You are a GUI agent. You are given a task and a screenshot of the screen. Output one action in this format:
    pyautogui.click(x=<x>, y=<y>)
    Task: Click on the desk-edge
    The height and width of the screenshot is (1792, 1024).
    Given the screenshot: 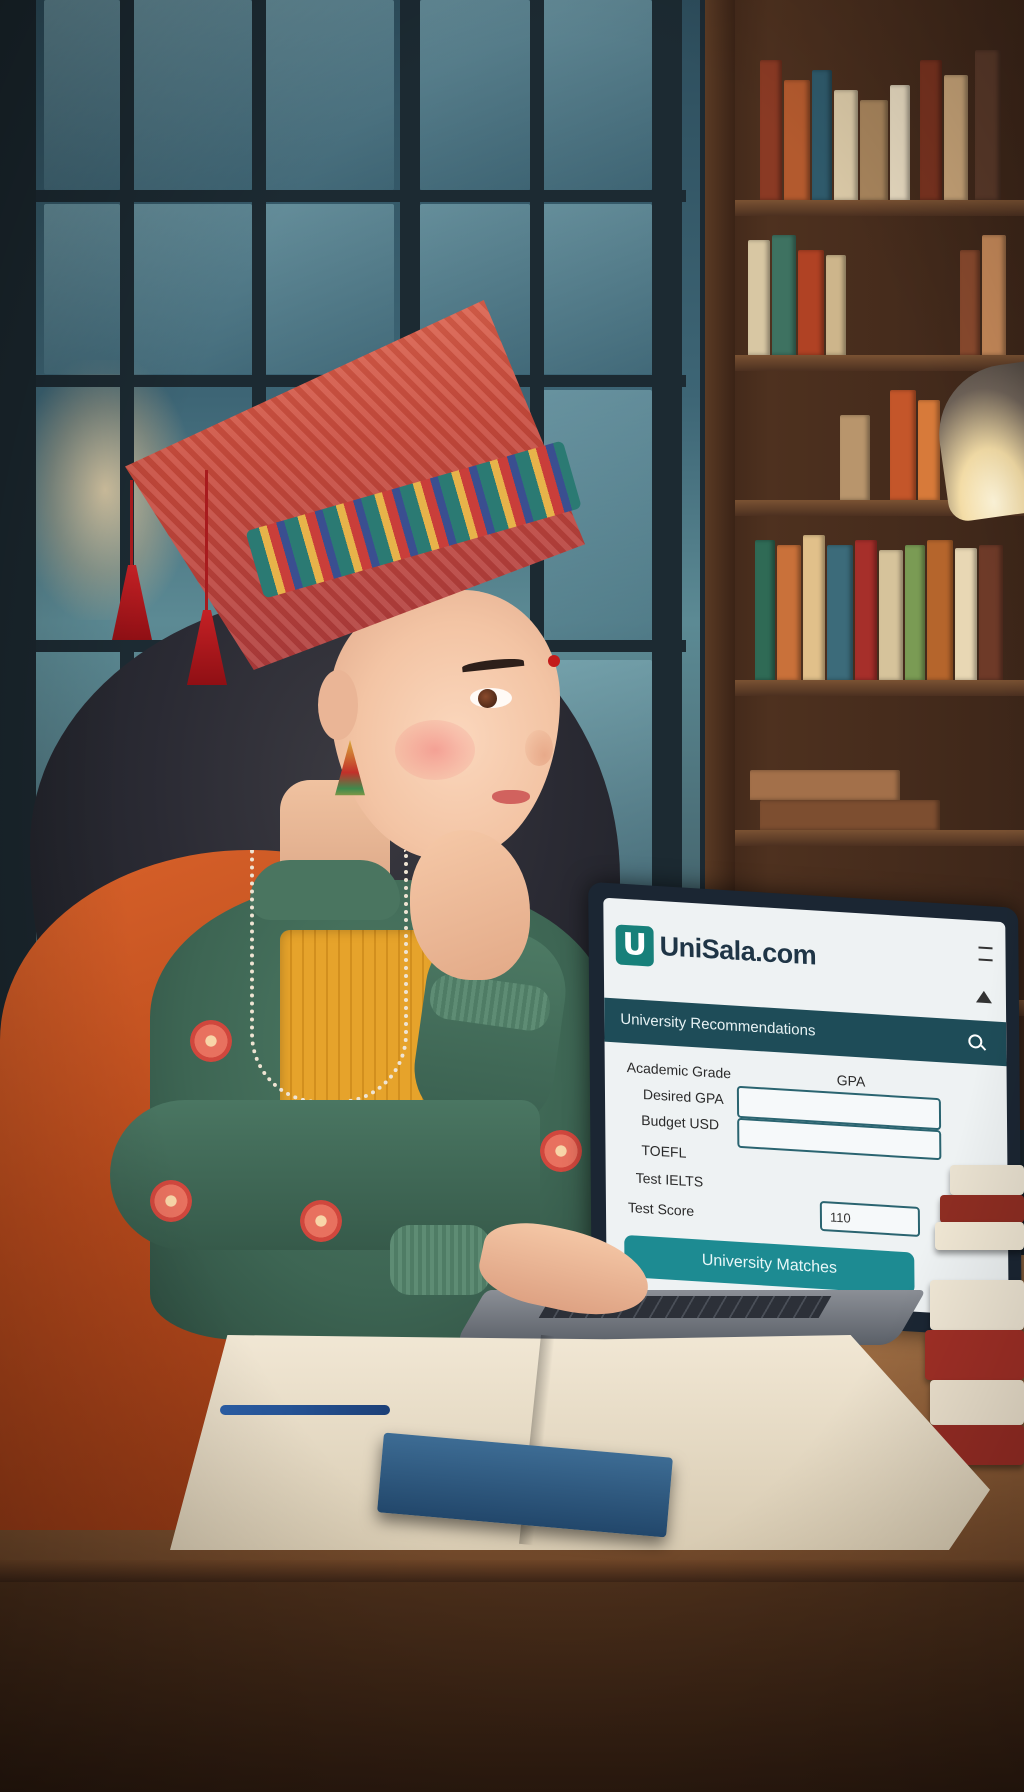 What is the action you would take?
    pyautogui.click(x=512, y=1571)
    